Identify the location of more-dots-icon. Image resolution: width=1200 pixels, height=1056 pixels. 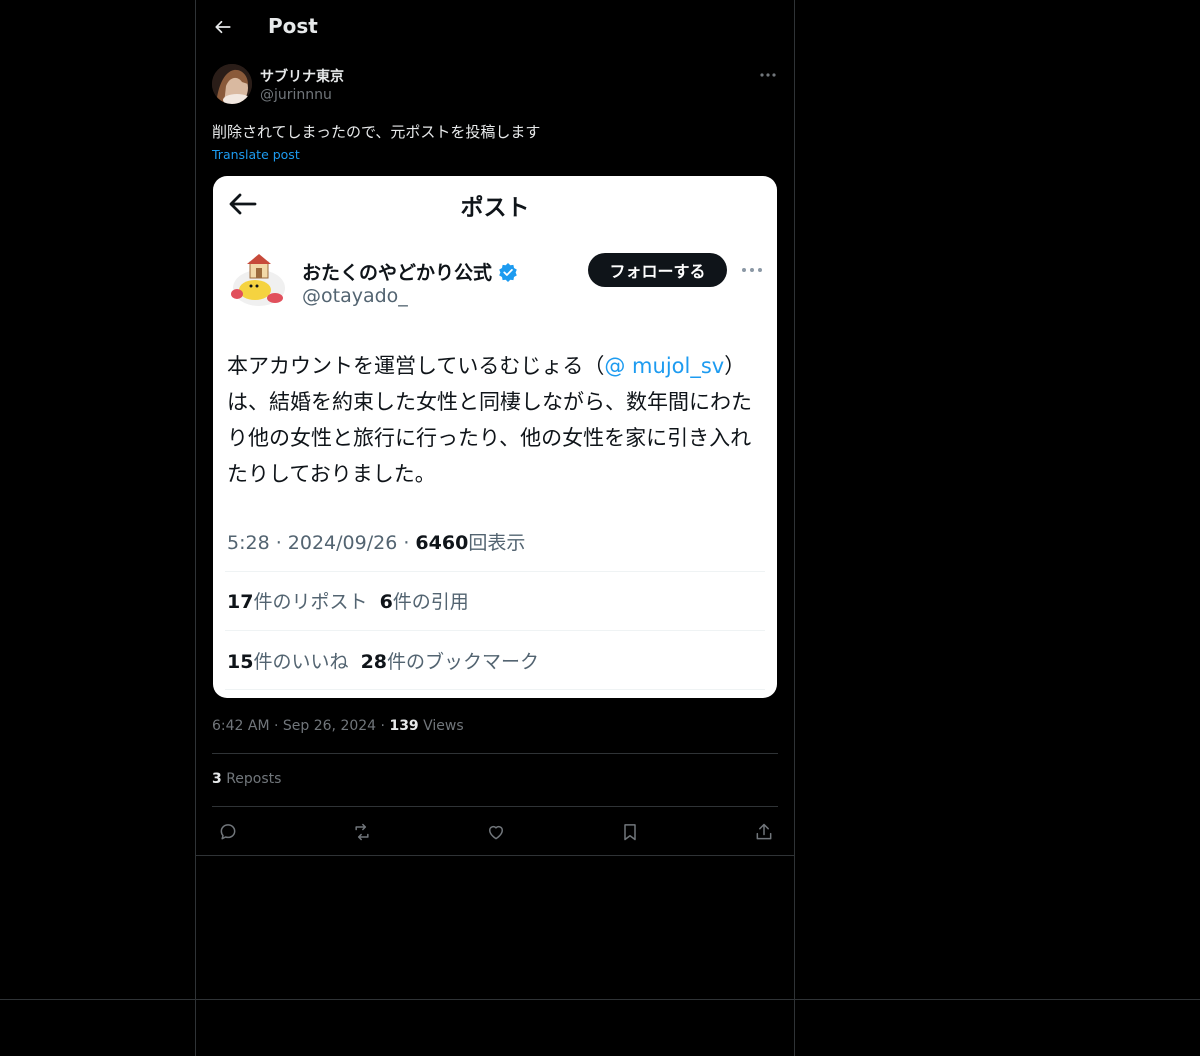
(768, 75).